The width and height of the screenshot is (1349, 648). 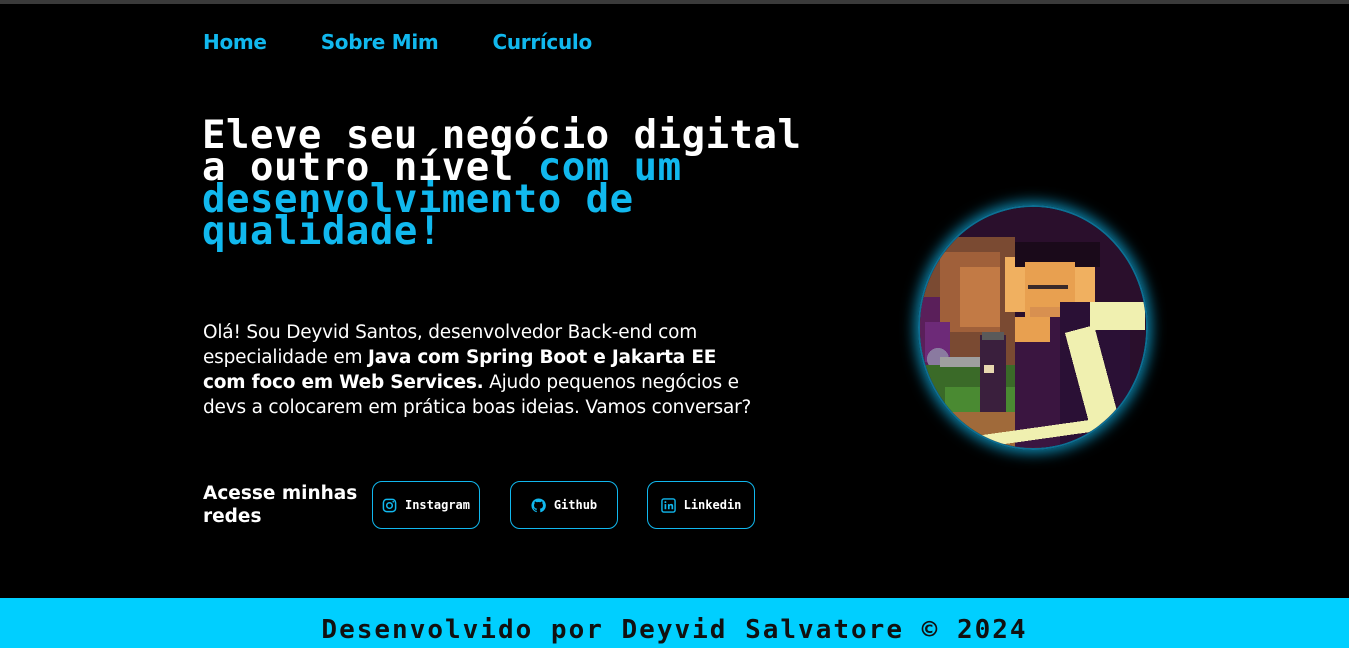 I want to click on nav-about-link: Sobre Mim, so click(x=380, y=42).